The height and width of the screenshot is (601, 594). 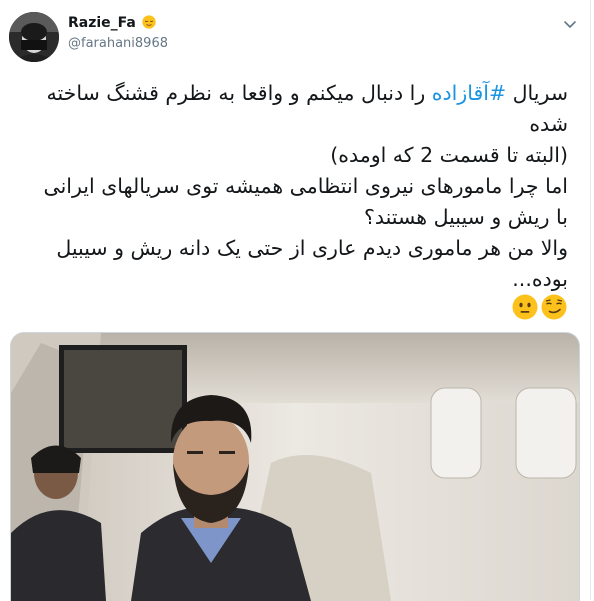 I want to click on display-name-text: Razie_Fa, so click(x=102, y=23).